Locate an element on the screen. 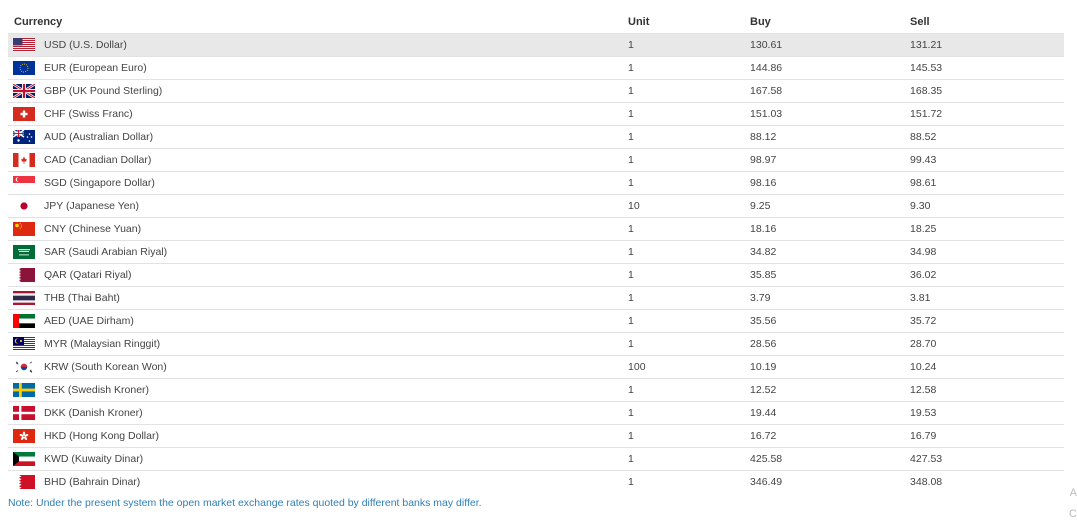 The height and width of the screenshot is (526, 1077). sell-cell: 18.25 is located at coordinates (987, 229).